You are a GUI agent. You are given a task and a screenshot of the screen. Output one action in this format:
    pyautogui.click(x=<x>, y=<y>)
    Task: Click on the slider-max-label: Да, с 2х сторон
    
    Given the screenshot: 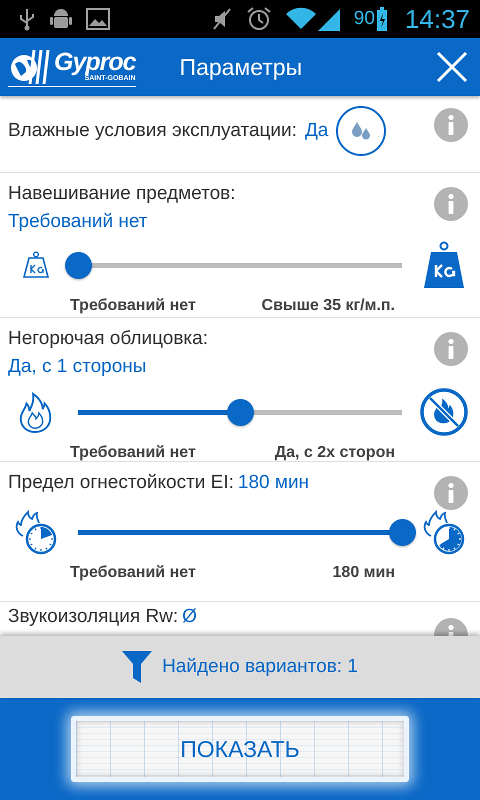 What is the action you would take?
    pyautogui.click(x=334, y=452)
    